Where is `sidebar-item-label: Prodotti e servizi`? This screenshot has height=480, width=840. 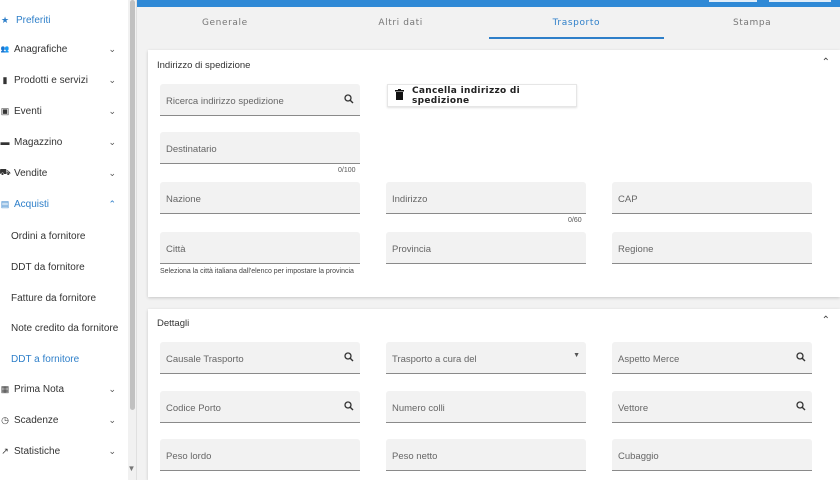
sidebar-item-label: Prodotti e servizi is located at coordinates (51, 80).